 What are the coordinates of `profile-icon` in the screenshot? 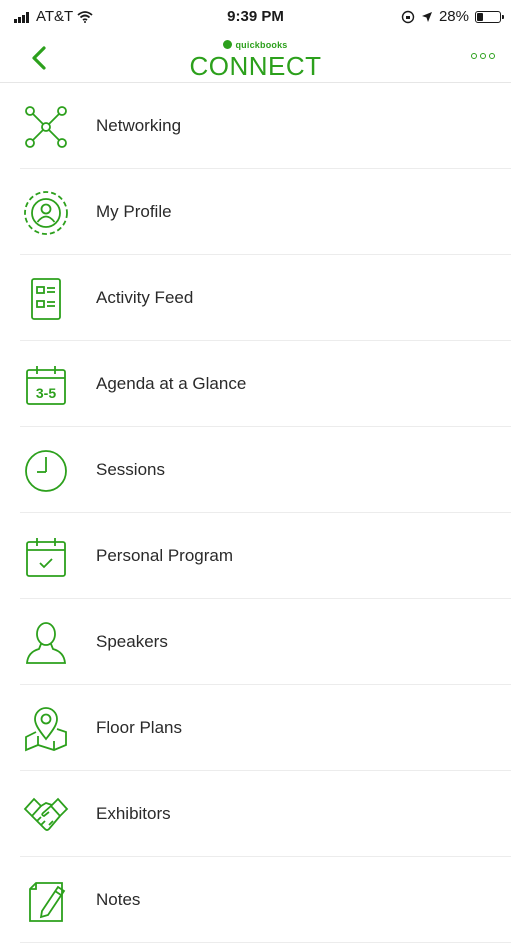 It's located at (46, 213).